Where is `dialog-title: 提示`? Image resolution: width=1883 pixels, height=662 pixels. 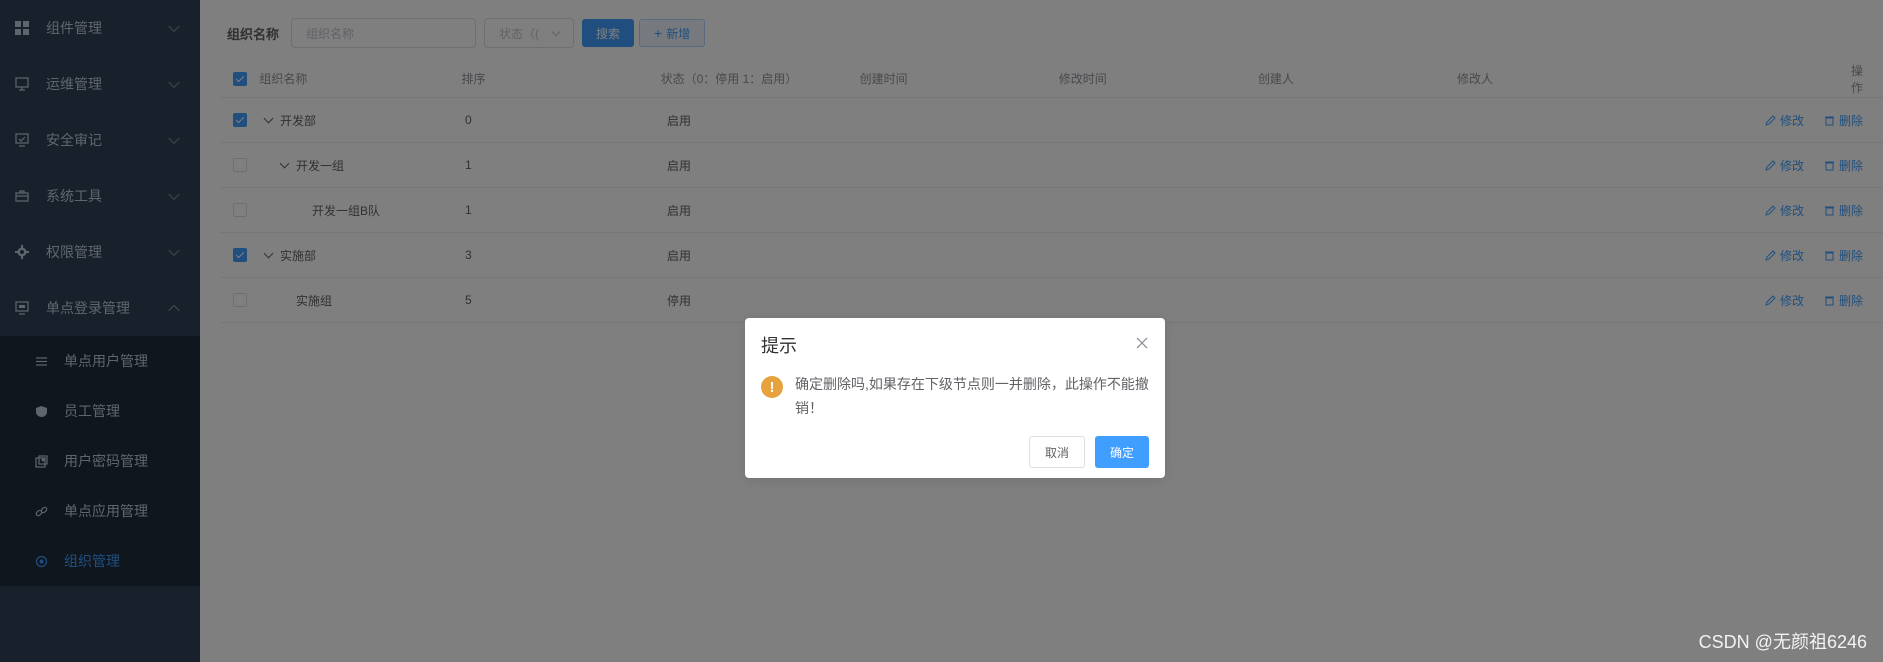 dialog-title: 提示 is located at coordinates (779, 346).